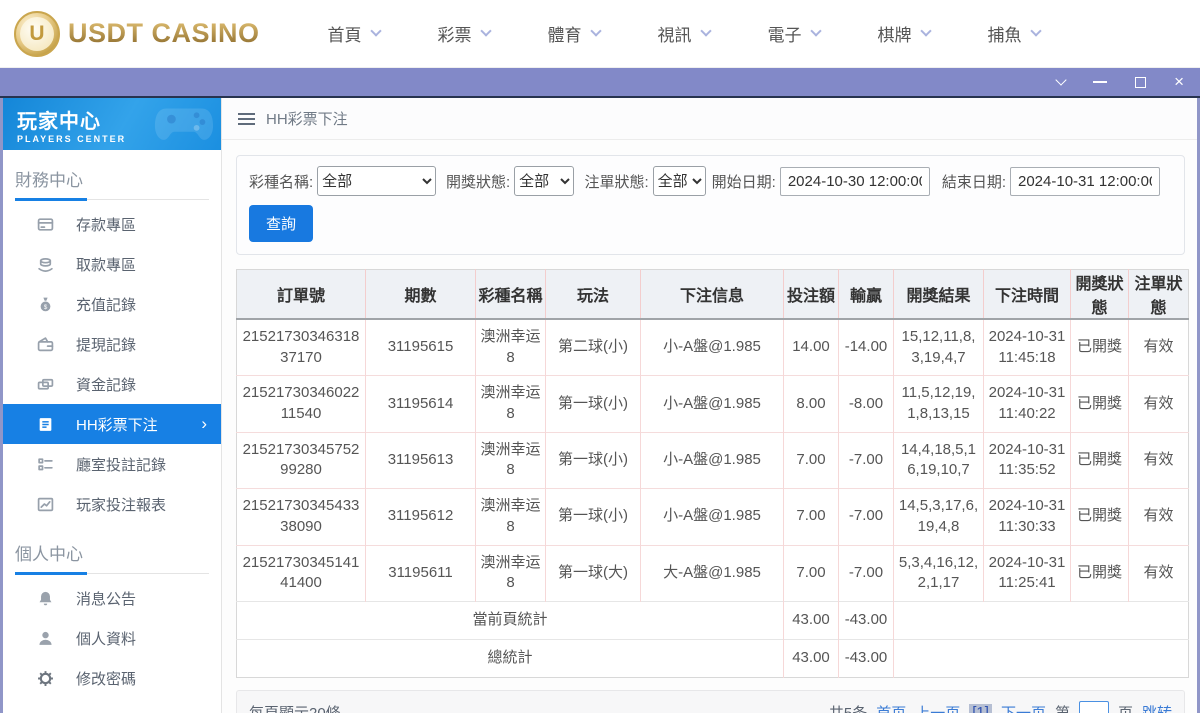 This screenshot has height=715, width=1200. I want to click on money-bag-icon: $, so click(45, 304).